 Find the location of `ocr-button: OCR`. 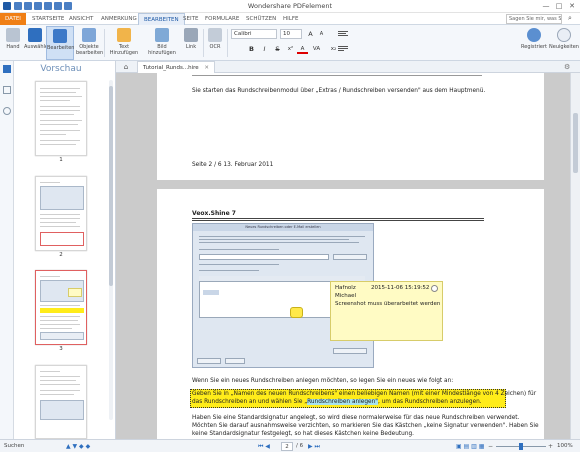

ocr-button: OCR is located at coordinates (215, 43).